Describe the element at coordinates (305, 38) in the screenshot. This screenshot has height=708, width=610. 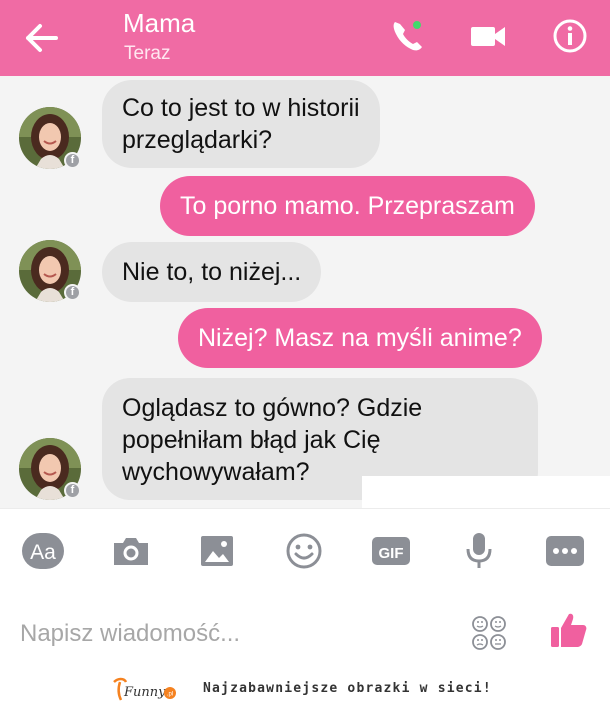
I see `chat-header: Mama Teraz` at that location.